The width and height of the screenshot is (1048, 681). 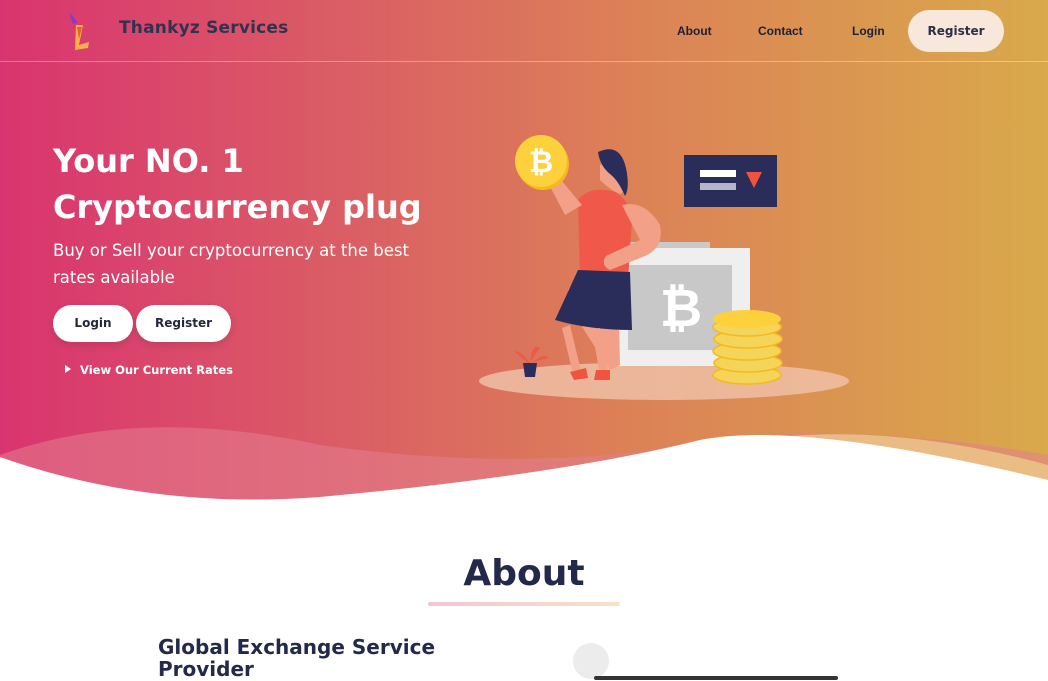 What do you see at coordinates (524, 573) in the screenshot?
I see `about-title: About` at bounding box center [524, 573].